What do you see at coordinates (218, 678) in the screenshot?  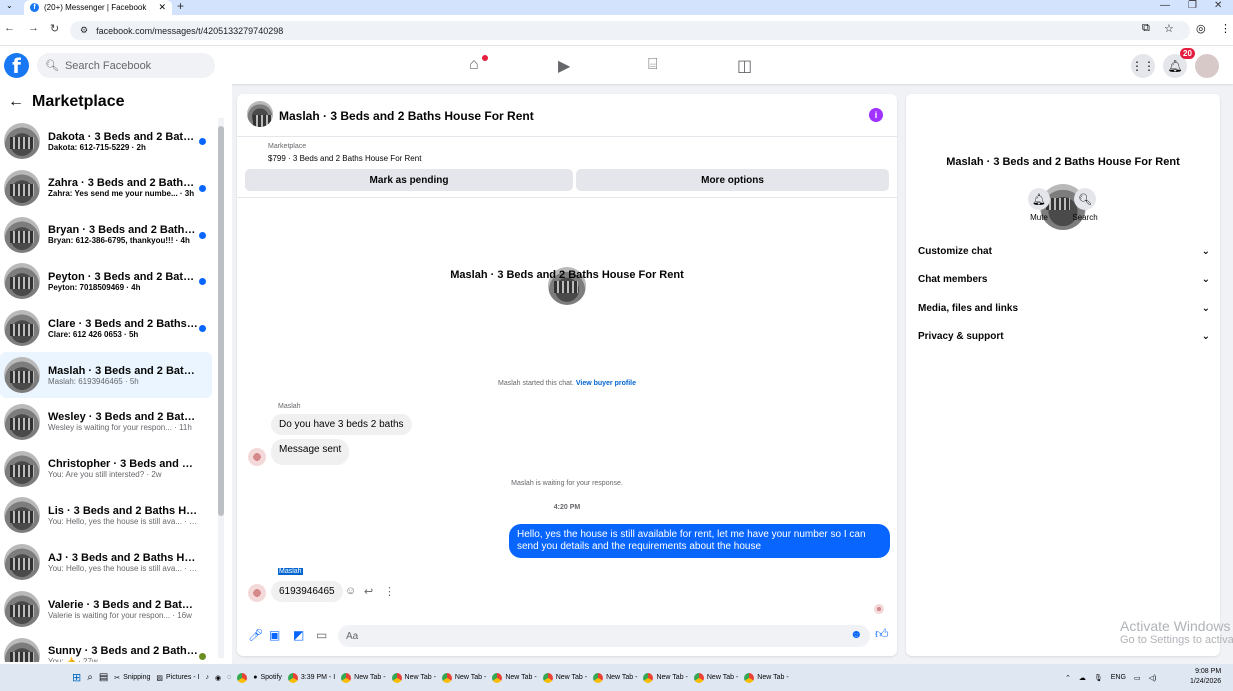 I see `whatsapp-icon: ◉` at bounding box center [218, 678].